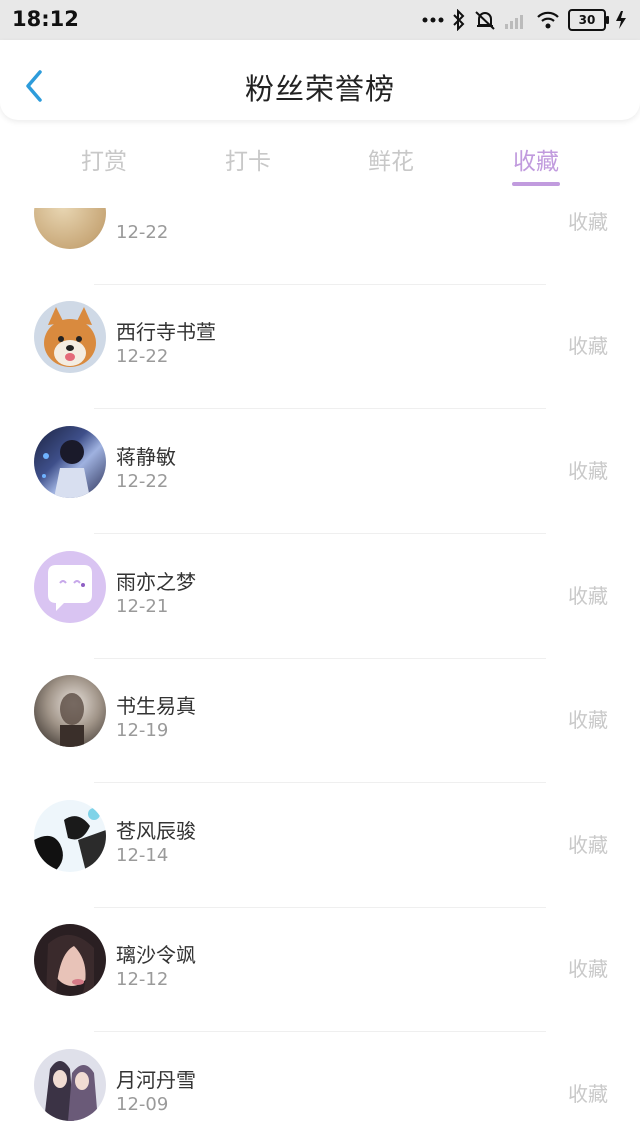 This screenshot has width=640, height=1138. What do you see at coordinates (433, 20) in the screenshot?
I see `more-dots-icon` at bounding box center [433, 20].